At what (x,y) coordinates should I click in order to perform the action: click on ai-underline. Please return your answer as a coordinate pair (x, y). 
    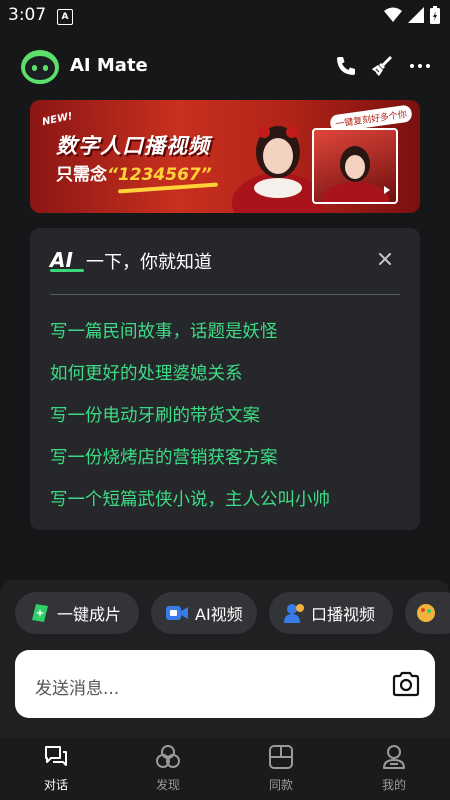
    Looking at the image, I should click on (67, 270).